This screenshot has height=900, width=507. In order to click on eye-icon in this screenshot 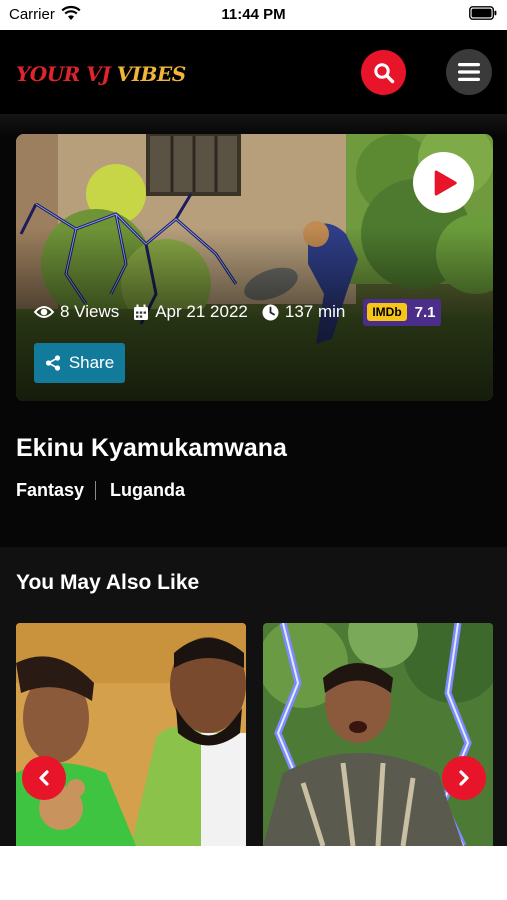, I will do `click(44, 312)`.